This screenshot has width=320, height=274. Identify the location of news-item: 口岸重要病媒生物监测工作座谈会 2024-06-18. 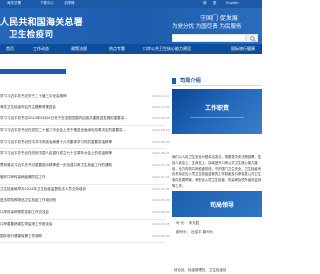
(84, 224).